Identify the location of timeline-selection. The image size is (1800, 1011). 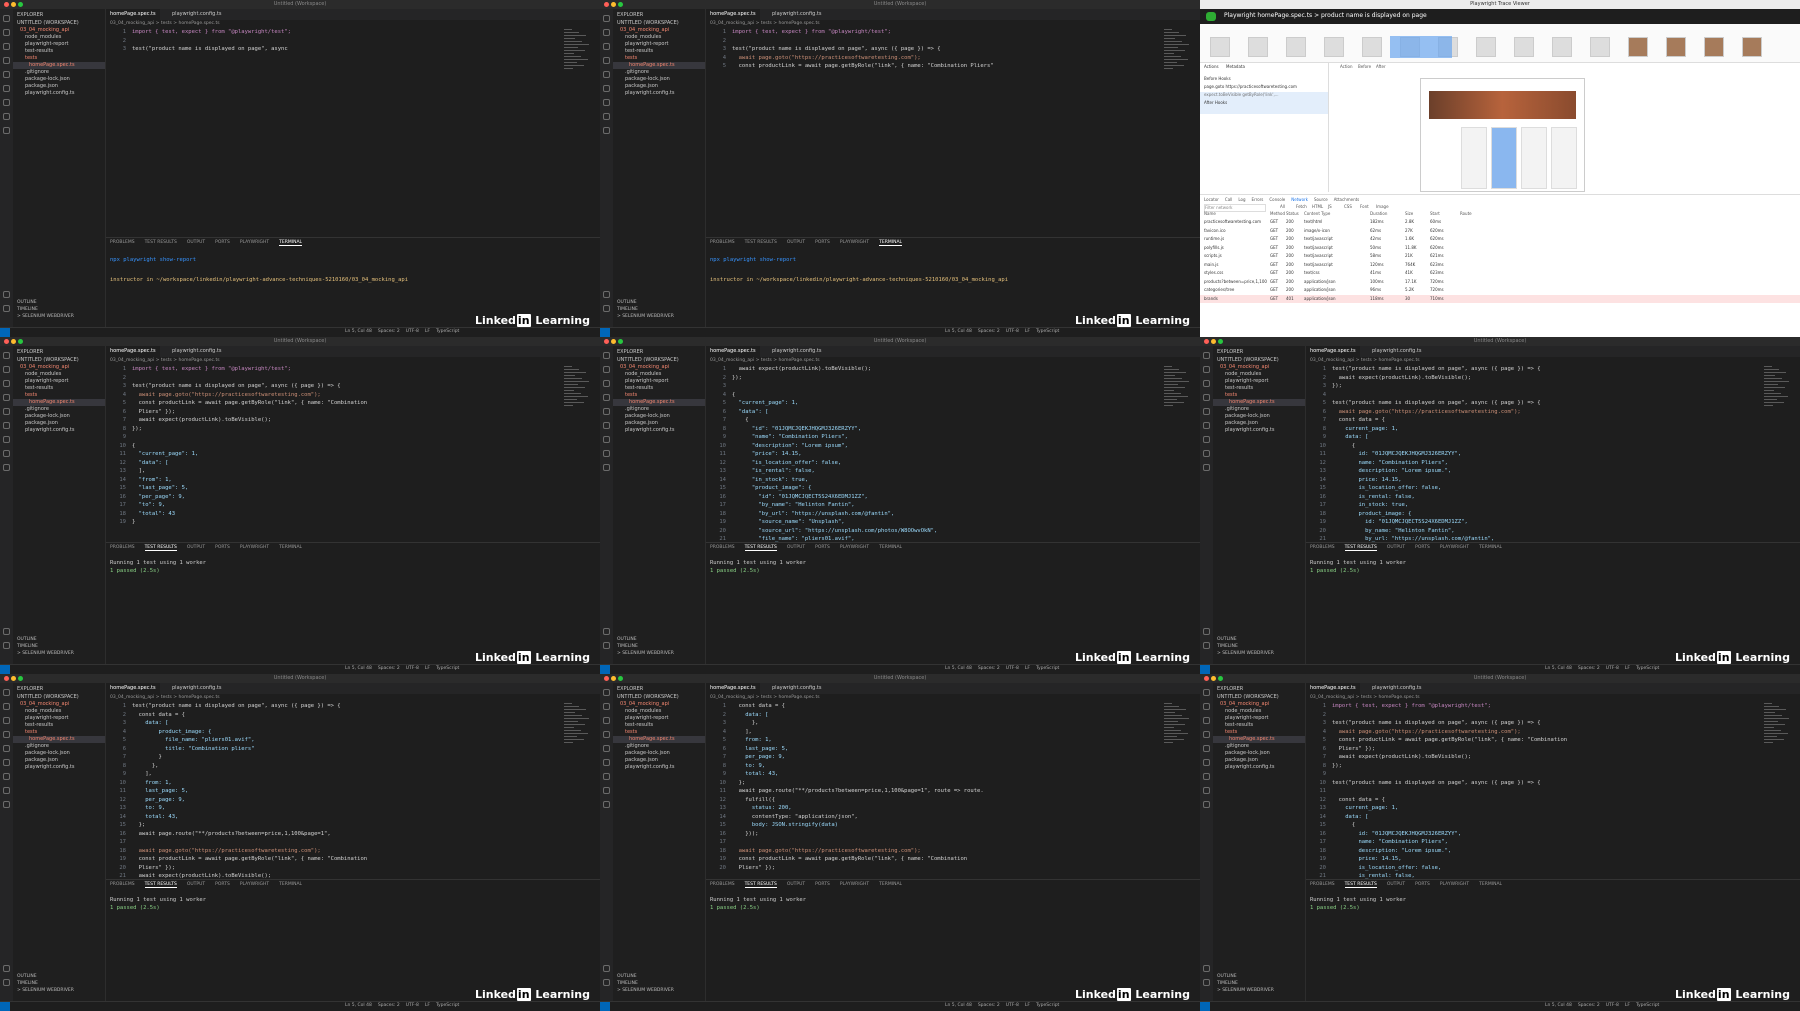
(1421, 47).